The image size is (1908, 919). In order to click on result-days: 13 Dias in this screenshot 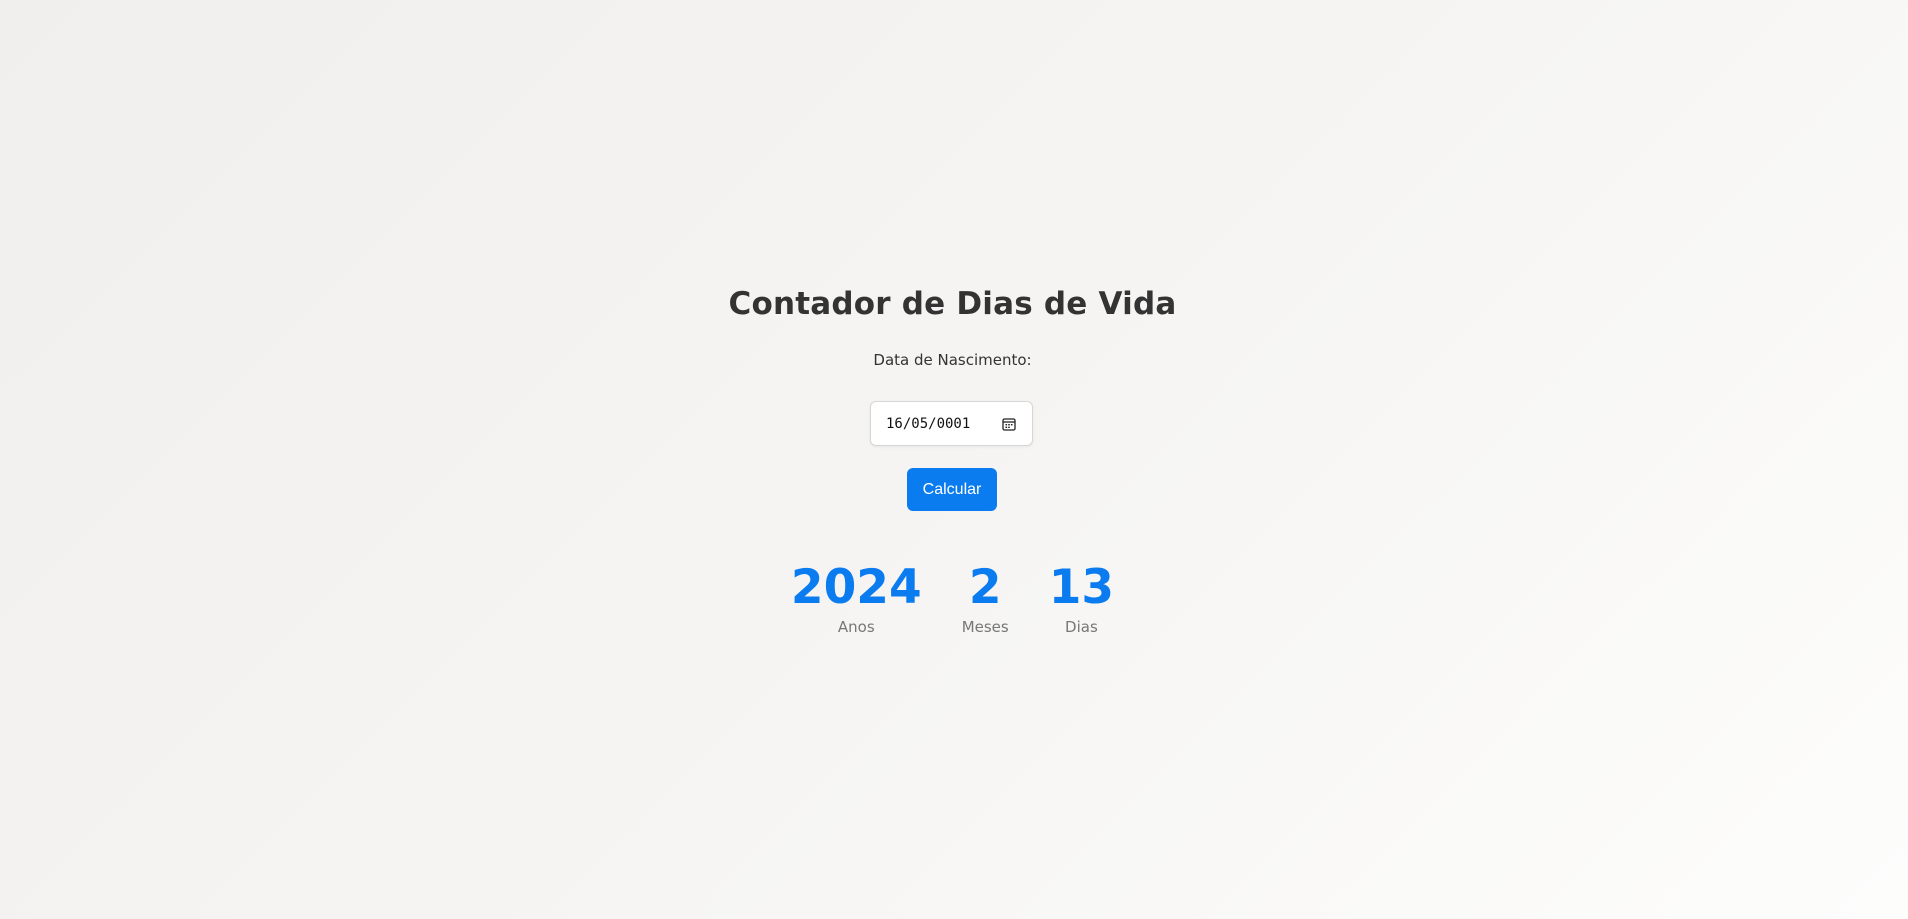, I will do `click(1081, 597)`.